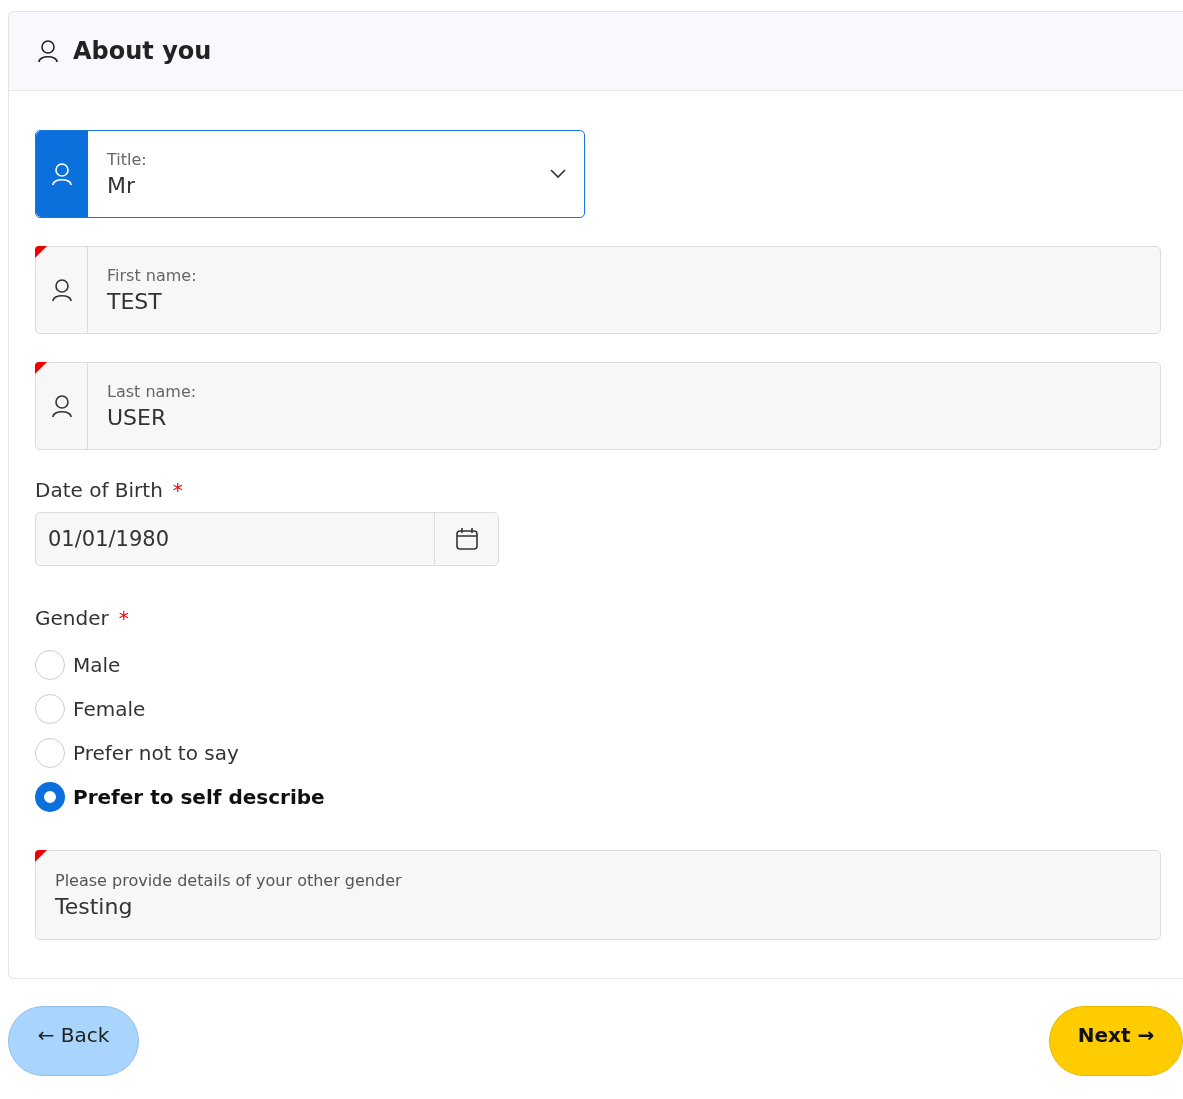  Describe the element at coordinates (598, 290) in the screenshot. I see `input-field: First name: TEST` at that location.